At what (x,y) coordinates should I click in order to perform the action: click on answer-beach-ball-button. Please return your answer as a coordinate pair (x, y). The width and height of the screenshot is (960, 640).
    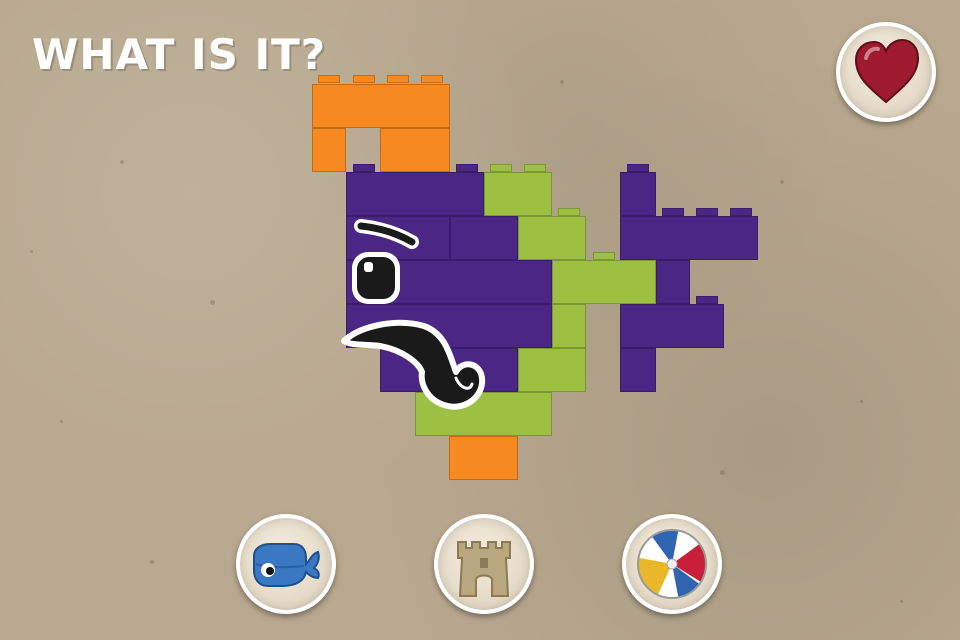
    Looking at the image, I should click on (672, 564).